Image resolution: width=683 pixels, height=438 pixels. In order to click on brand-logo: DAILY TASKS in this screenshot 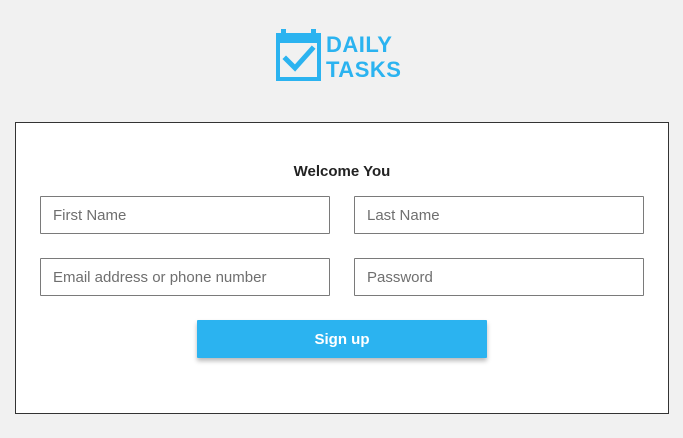, I will do `click(346, 56)`.